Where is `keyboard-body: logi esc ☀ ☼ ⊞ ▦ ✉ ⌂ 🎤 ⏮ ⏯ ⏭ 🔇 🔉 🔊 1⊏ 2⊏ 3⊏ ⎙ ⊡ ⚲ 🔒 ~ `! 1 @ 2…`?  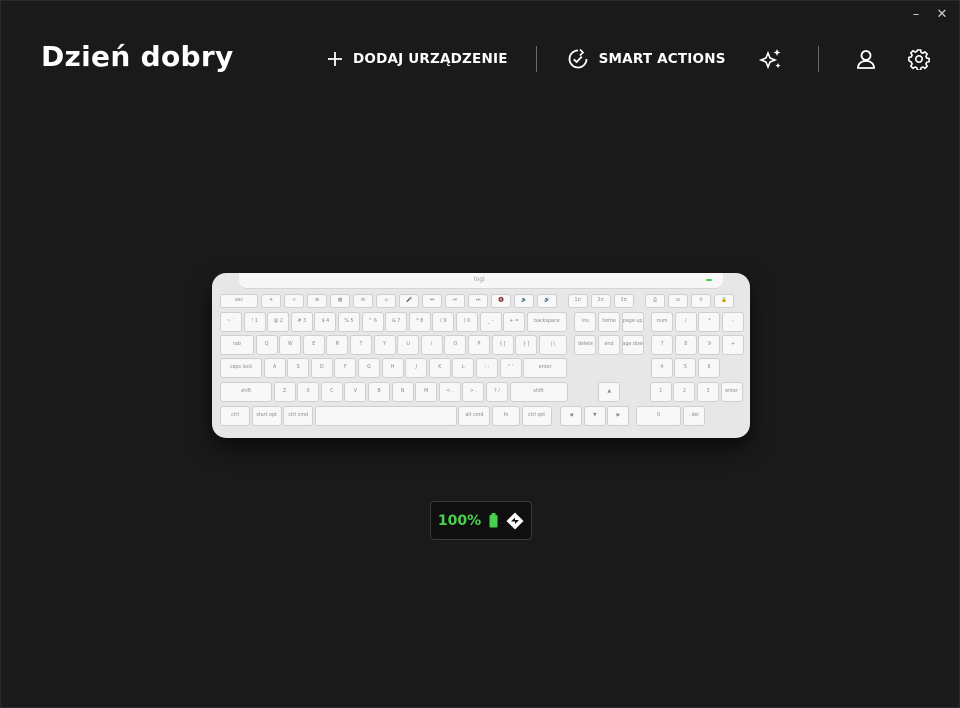 keyboard-body: logi esc ☀ ☼ ⊞ ▦ ✉ ⌂ 🎤 ⏮ ⏯ ⏭ 🔇 🔉 🔊 1⊏ 2⊏ 3⊏ ⎙ ⊡ ⚲ 🔒 ~ `! 1 @ 2… is located at coordinates (481, 355).